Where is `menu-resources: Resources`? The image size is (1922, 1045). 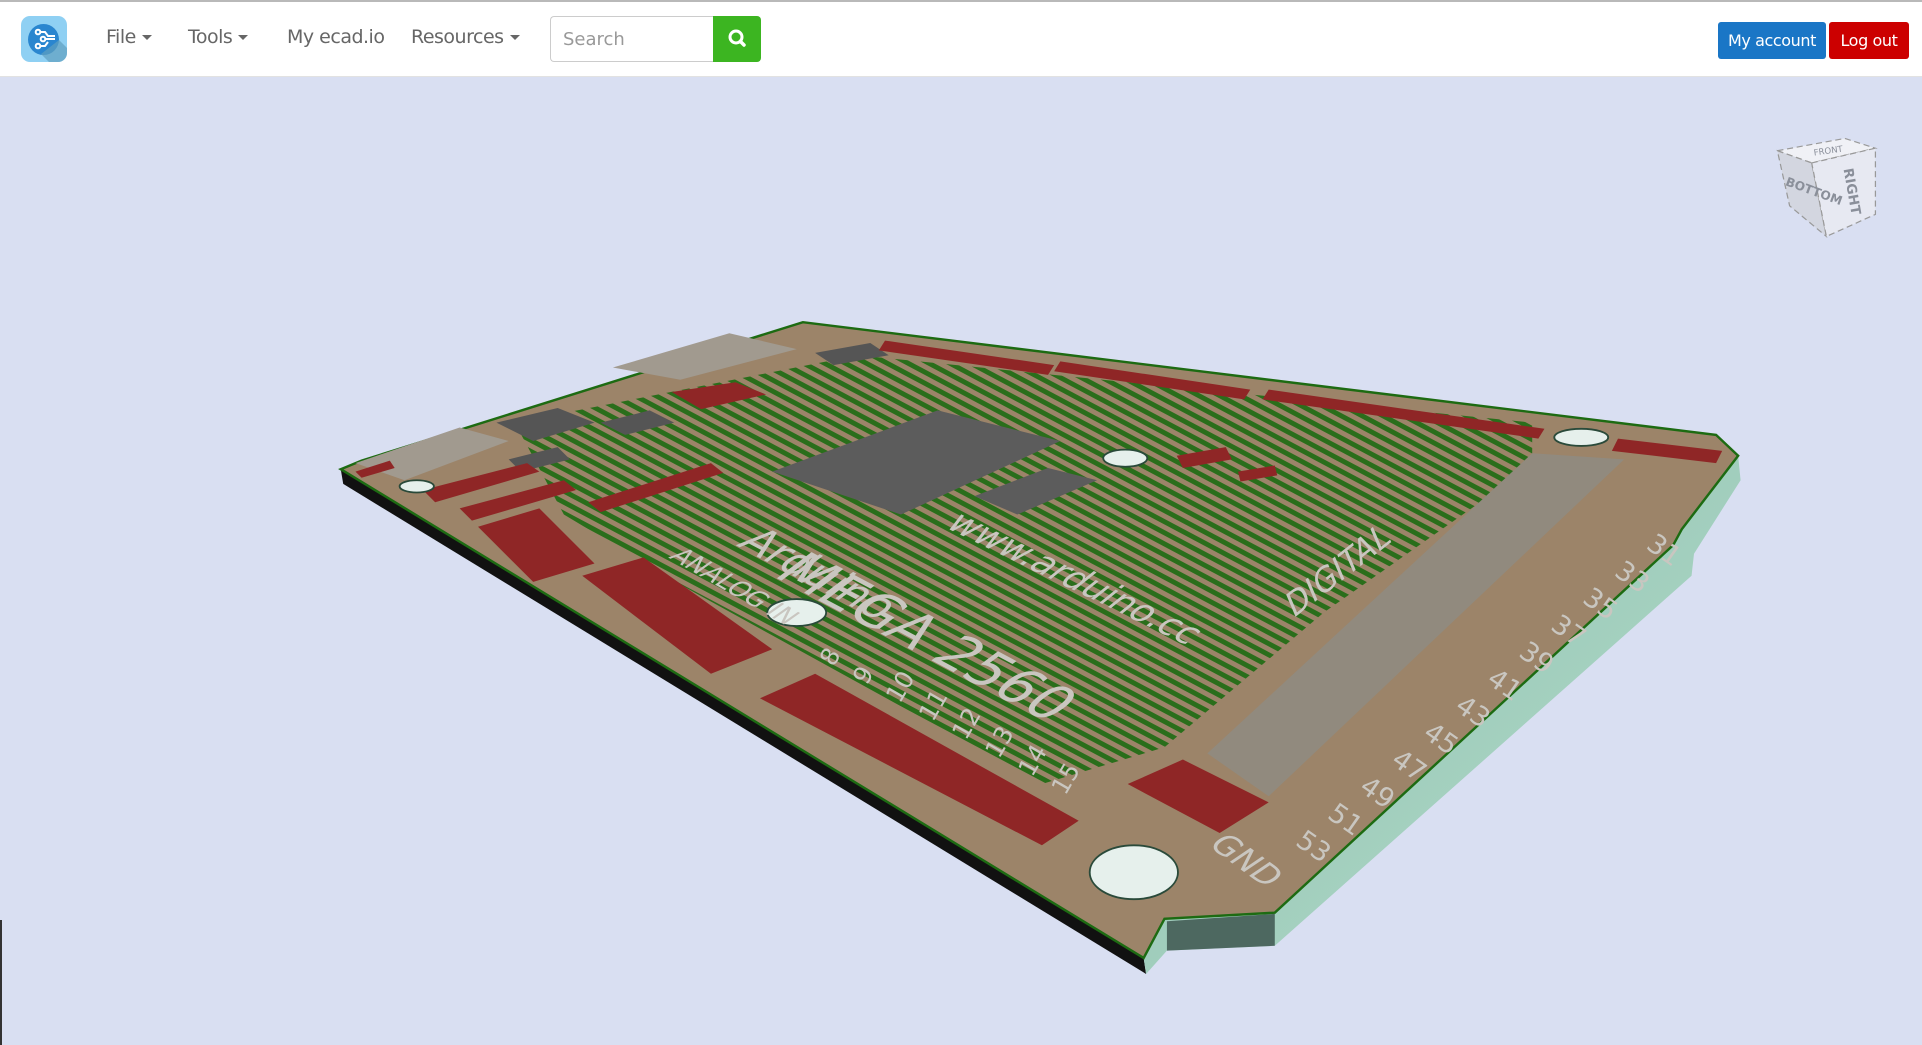
menu-resources: Resources is located at coordinates (465, 37).